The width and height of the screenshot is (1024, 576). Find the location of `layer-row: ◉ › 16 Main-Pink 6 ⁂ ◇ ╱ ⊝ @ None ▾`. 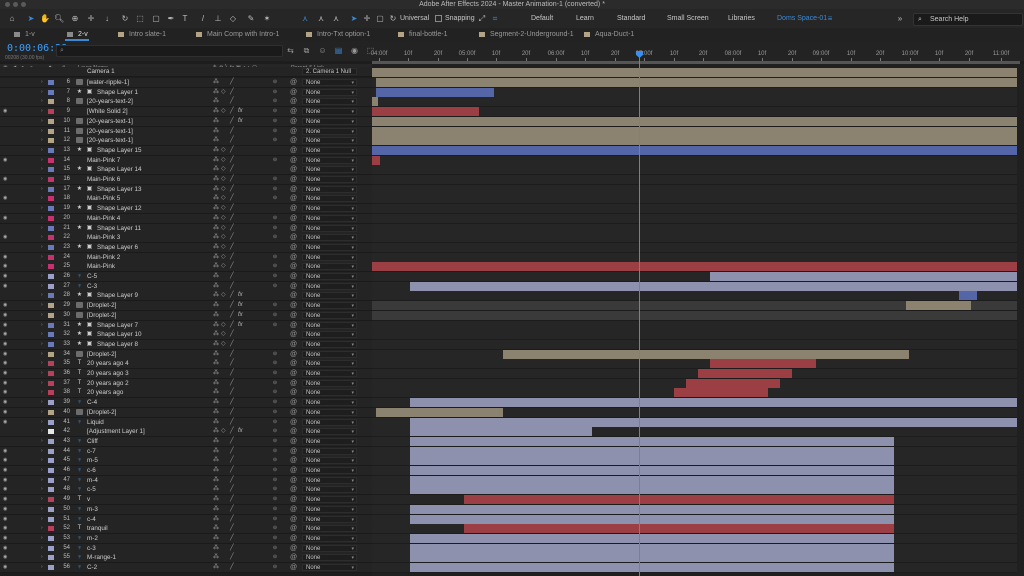

layer-row: ◉ › 16 Main-Pink 6 ⁂ ◇ ╱ ⊝ @ None ▾ is located at coordinates (186, 180).